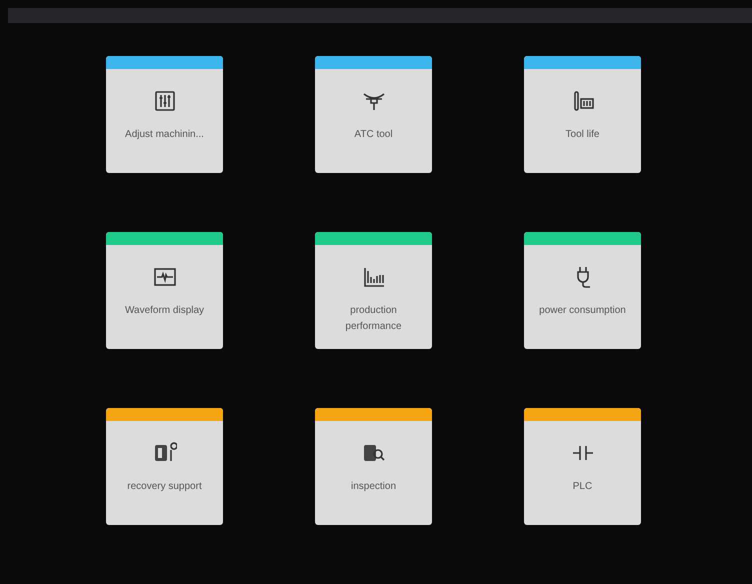 This screenshot has width=752, height=584. I want to click on menu-tile: Tool life, so click(582, 114).